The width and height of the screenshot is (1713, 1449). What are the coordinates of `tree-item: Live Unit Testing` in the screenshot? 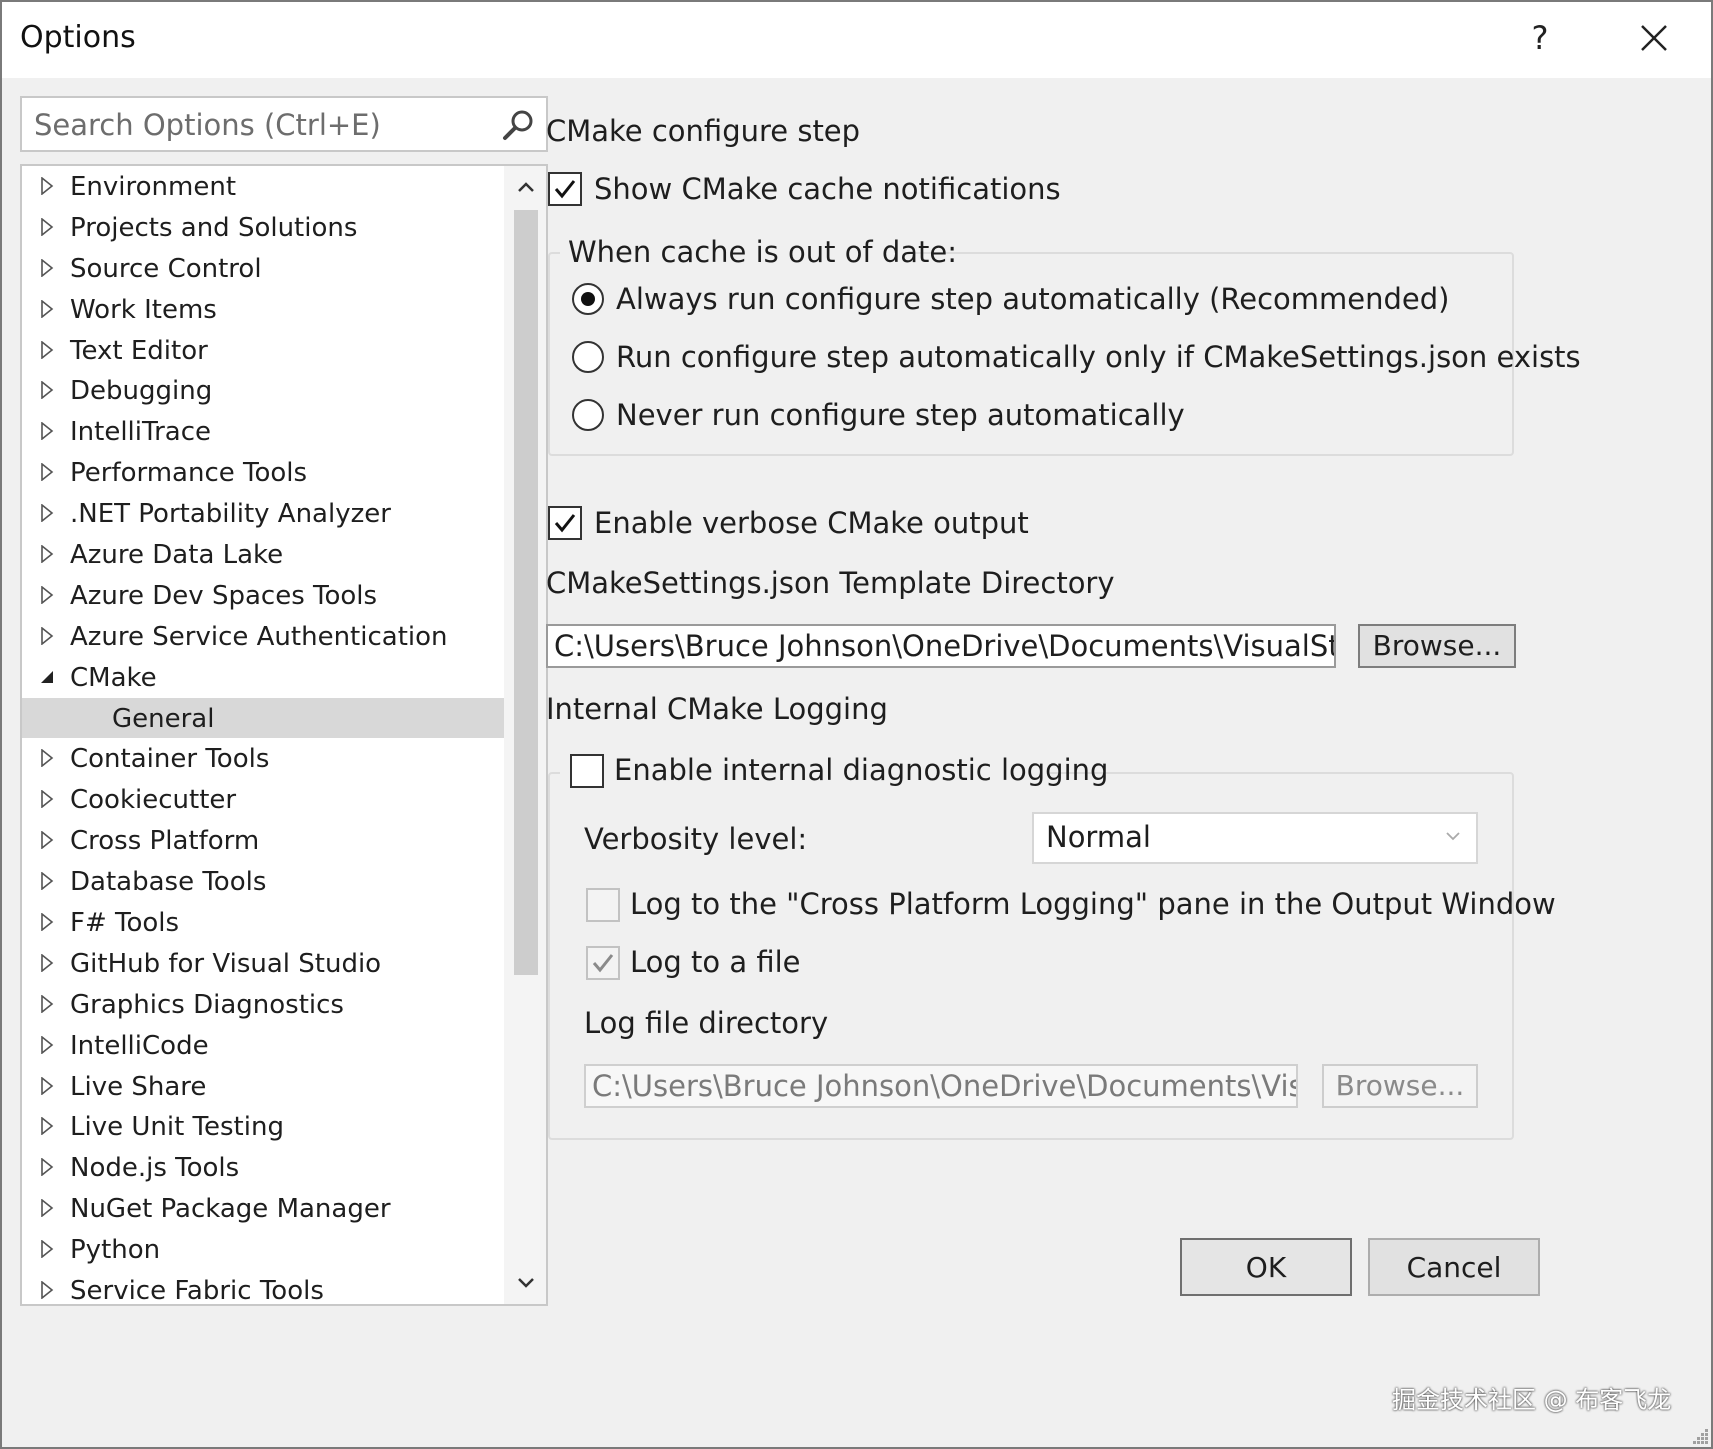 It's located at (263, 1126).